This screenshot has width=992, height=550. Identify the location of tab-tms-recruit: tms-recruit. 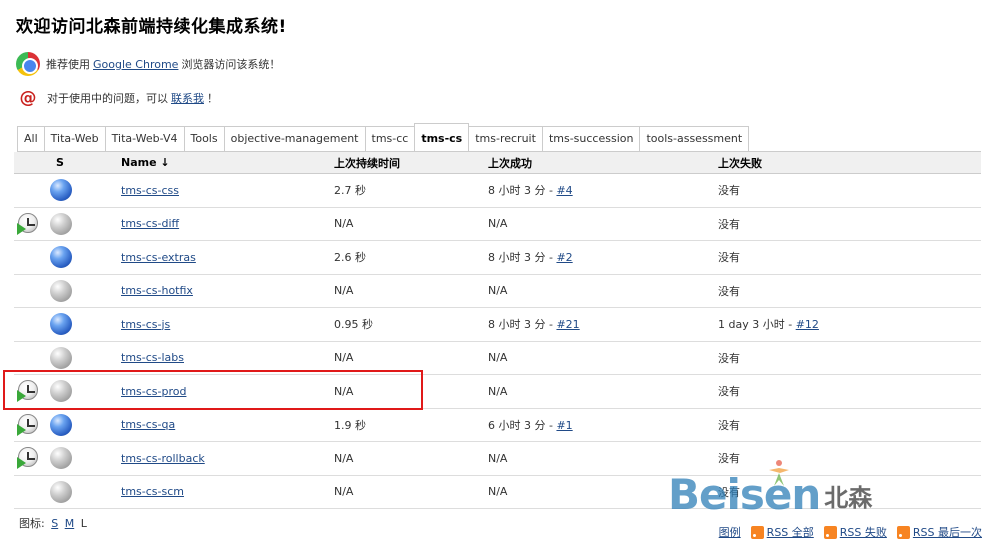
(505, 138).